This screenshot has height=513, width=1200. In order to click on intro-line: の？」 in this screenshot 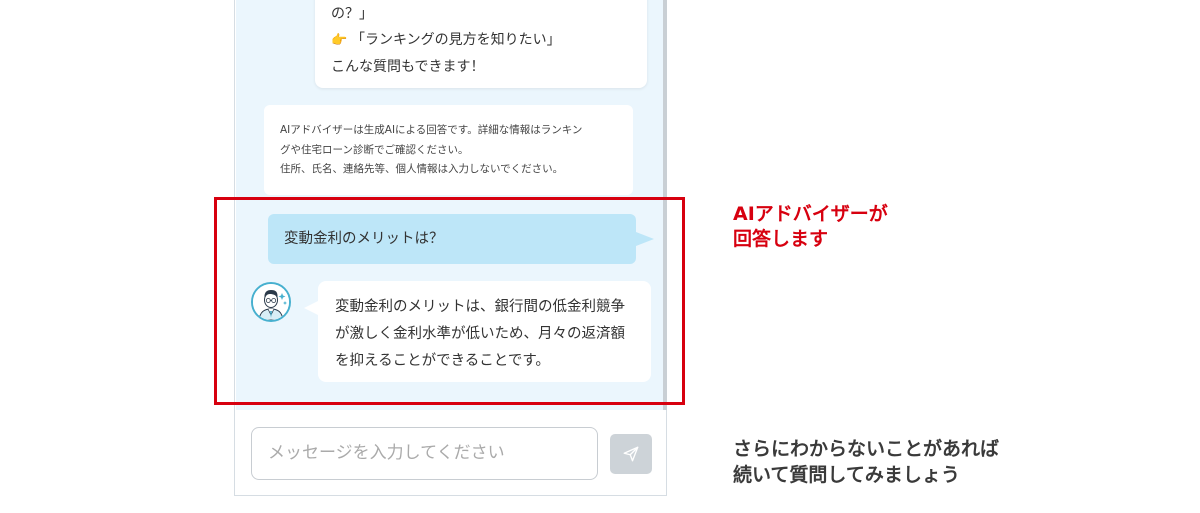, I will do `click(352, 14)`.